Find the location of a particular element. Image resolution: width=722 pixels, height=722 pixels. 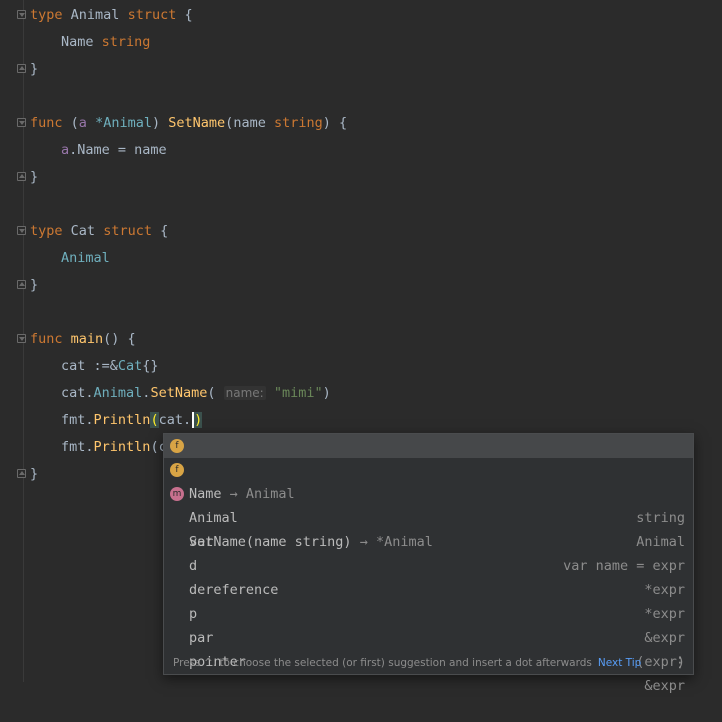

code-line: func main() { is located at coordinates (83, 339).